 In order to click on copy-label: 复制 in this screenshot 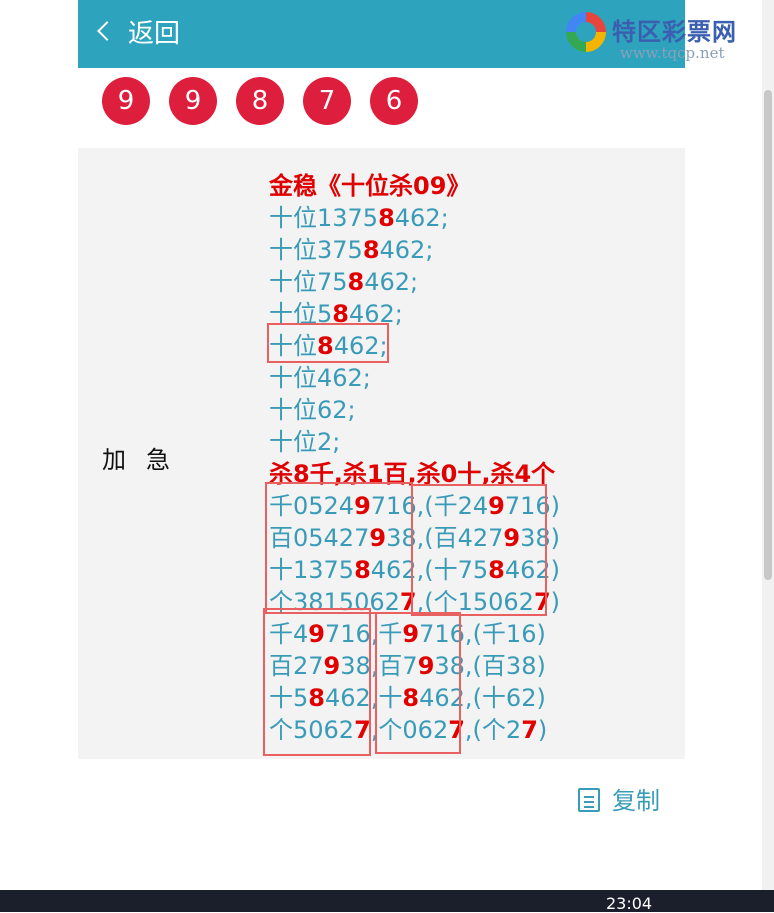, I will do `click(636, 801)`.